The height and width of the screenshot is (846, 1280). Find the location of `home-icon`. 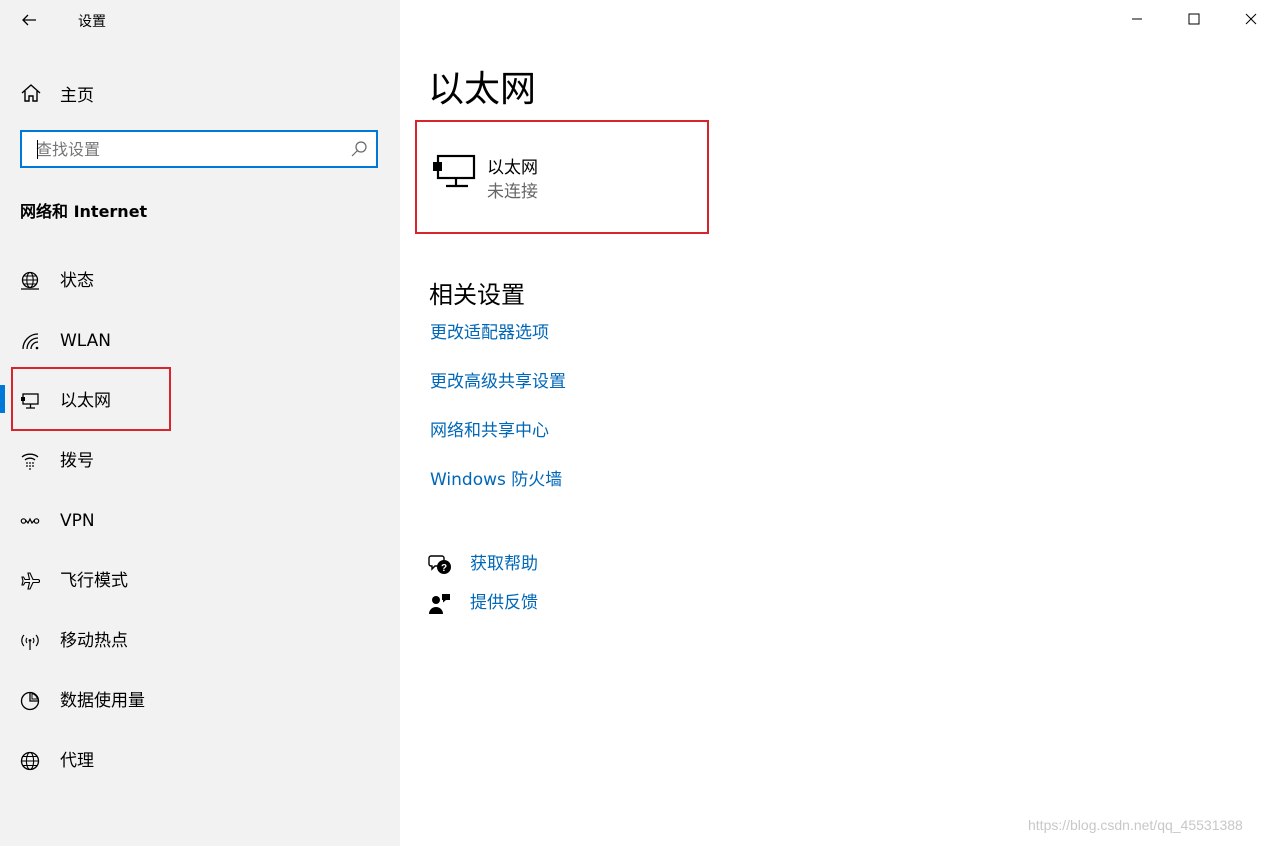

home-icon is located at coordinates (31, 93).